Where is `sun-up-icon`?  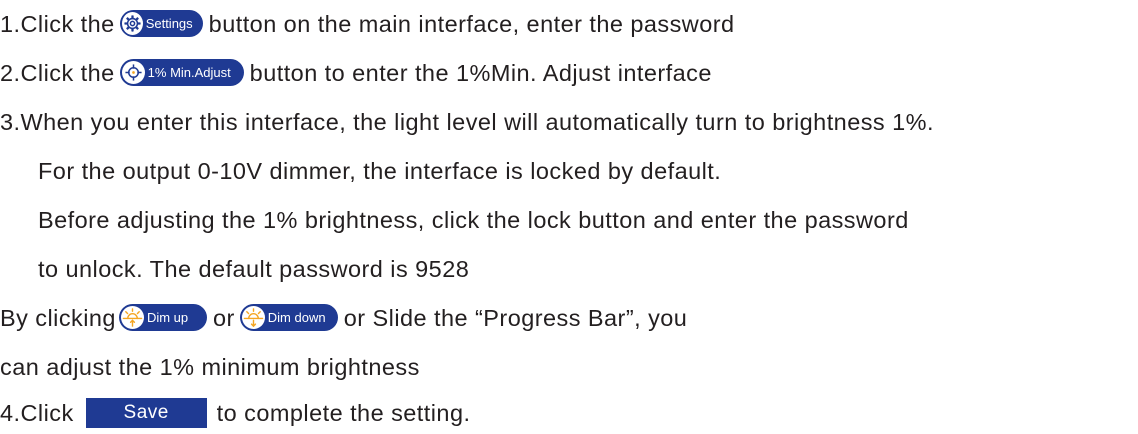 sun-up-icon is located at coordinates (132, 317).